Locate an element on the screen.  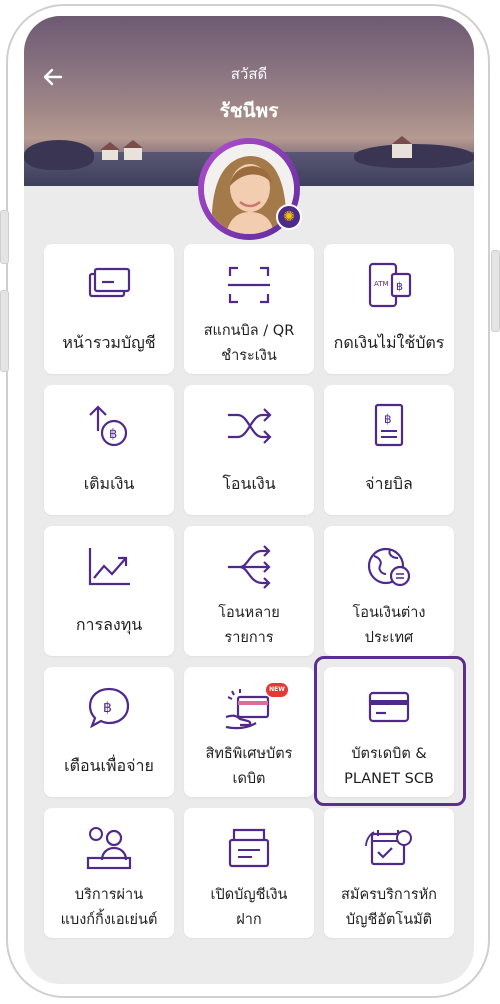
pay-bill-icon: ฿ is located at coordinates (389, 425).